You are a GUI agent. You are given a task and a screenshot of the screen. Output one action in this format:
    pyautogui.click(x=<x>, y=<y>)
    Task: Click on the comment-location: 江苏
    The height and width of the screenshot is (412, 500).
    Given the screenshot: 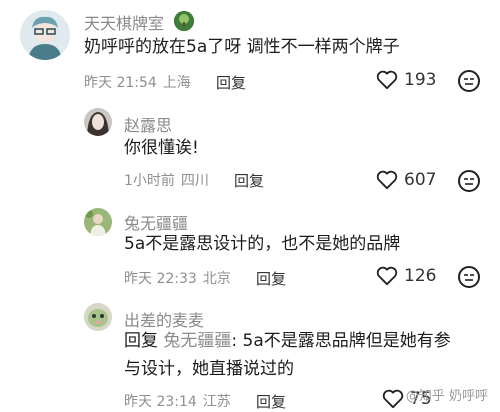 What is the action you would take?
    pyautogui.click(x=216, y=402)
    